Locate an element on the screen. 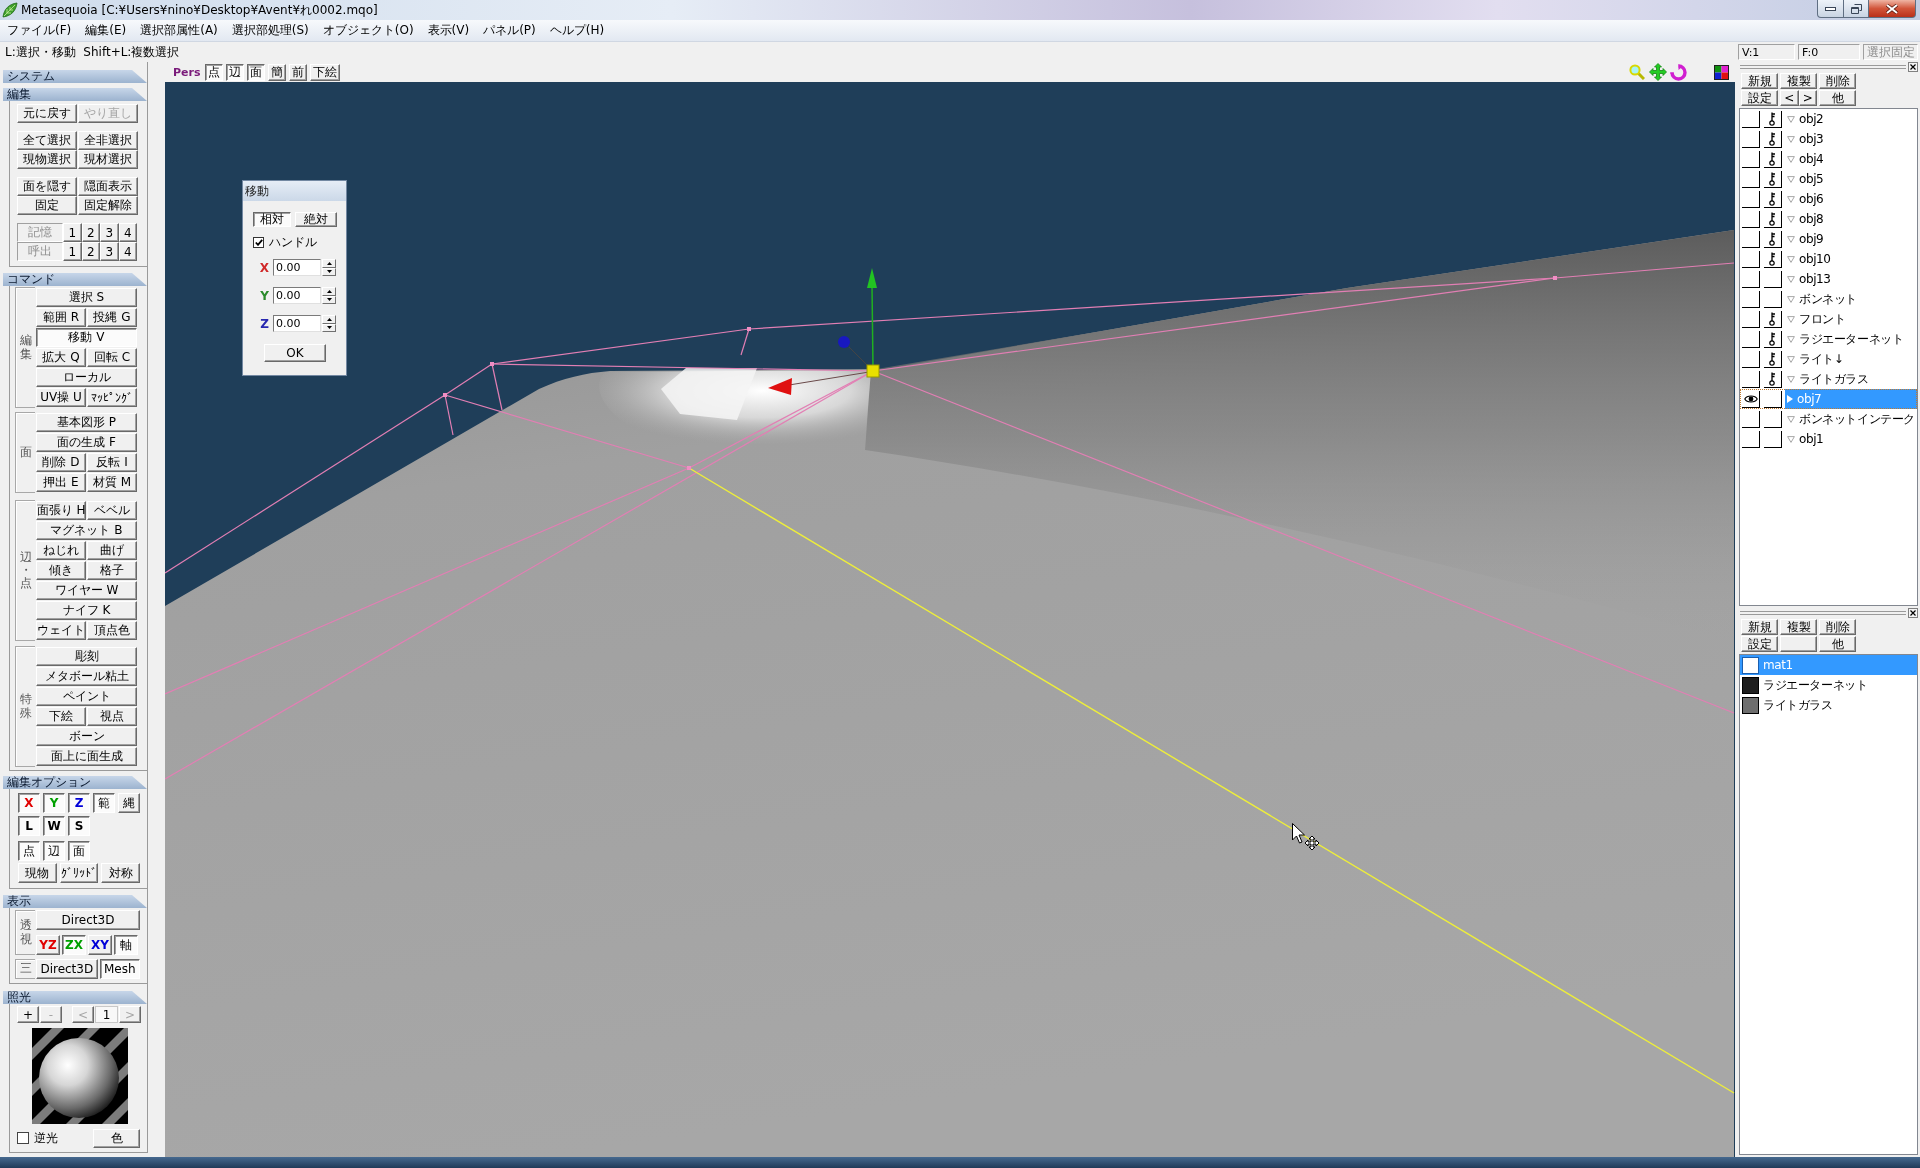 The height and width of the screenshot is (1168, 1920). option-toggle: 軸 is located at coordinates (126, 945).